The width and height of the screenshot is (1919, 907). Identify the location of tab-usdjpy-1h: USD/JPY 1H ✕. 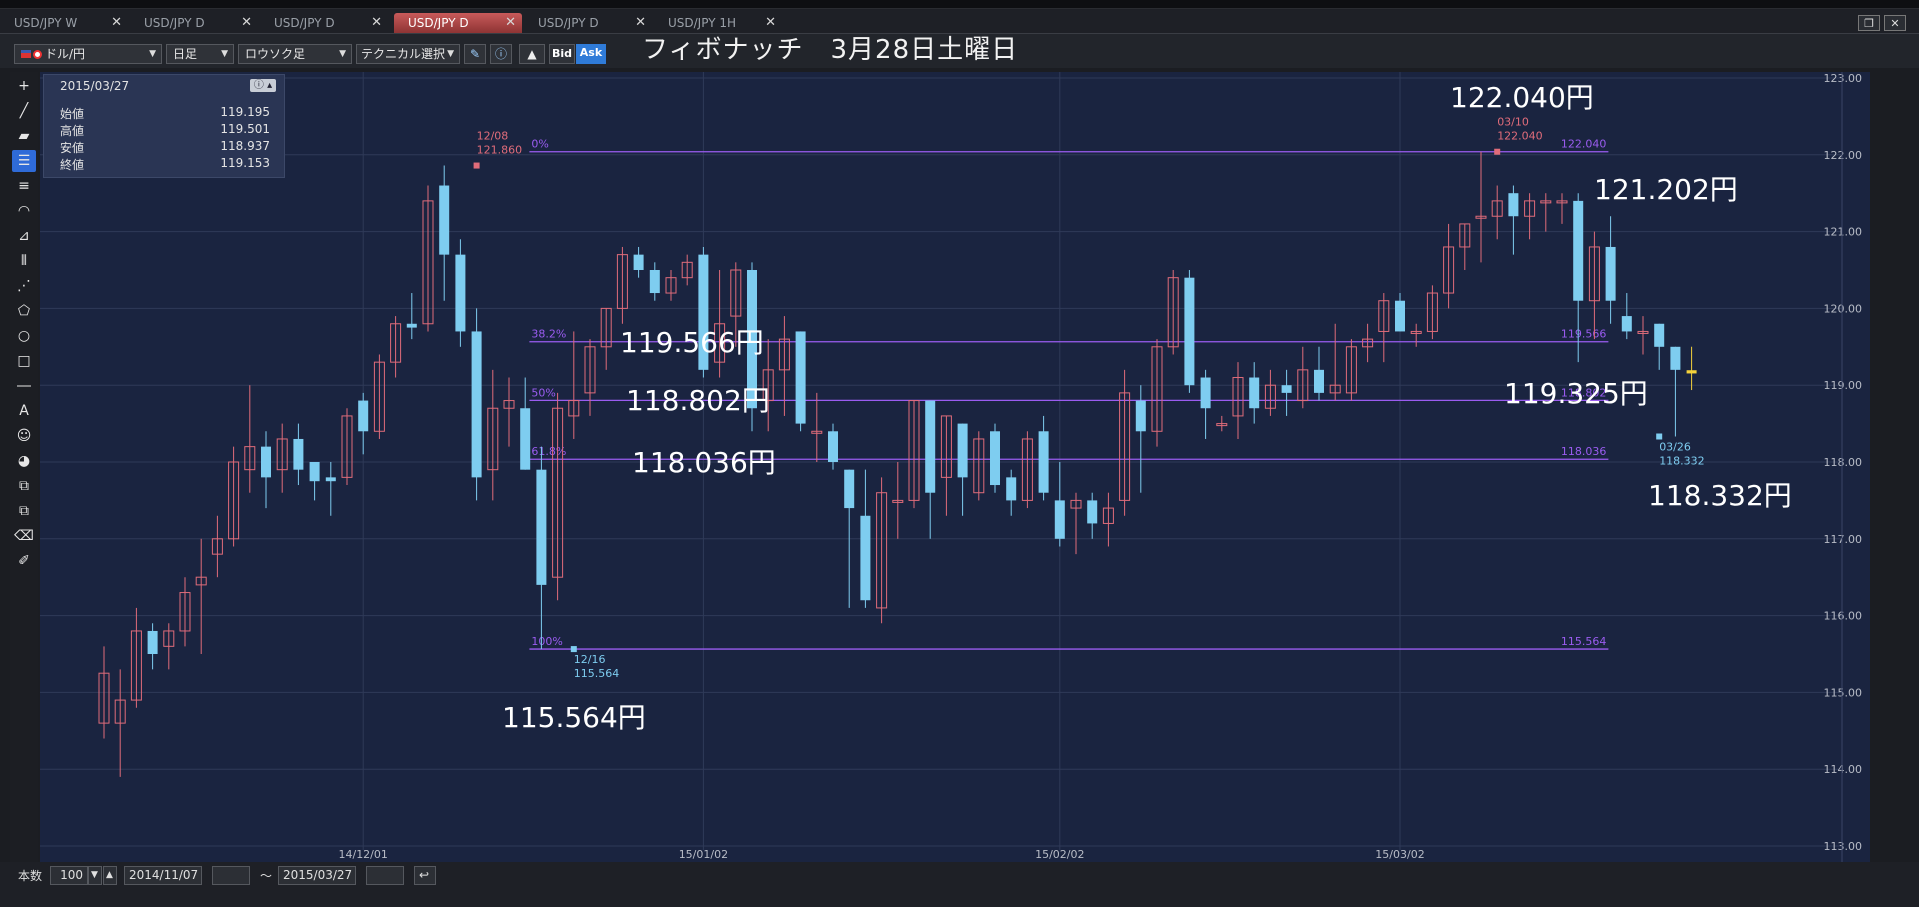
(718, 23).